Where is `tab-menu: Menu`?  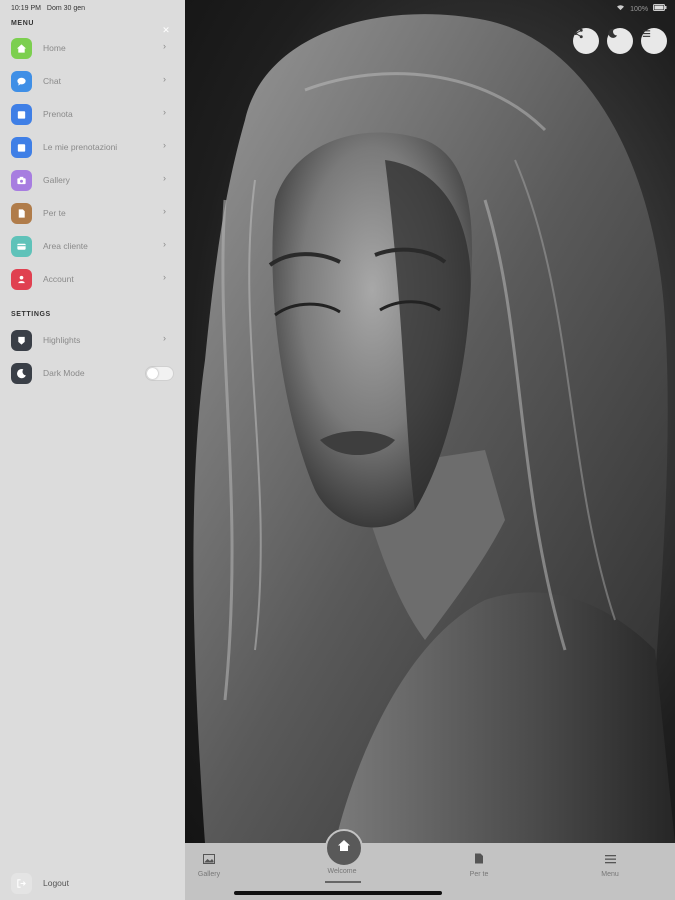
tab-menu: Menu is located at coordinates (610, 864).